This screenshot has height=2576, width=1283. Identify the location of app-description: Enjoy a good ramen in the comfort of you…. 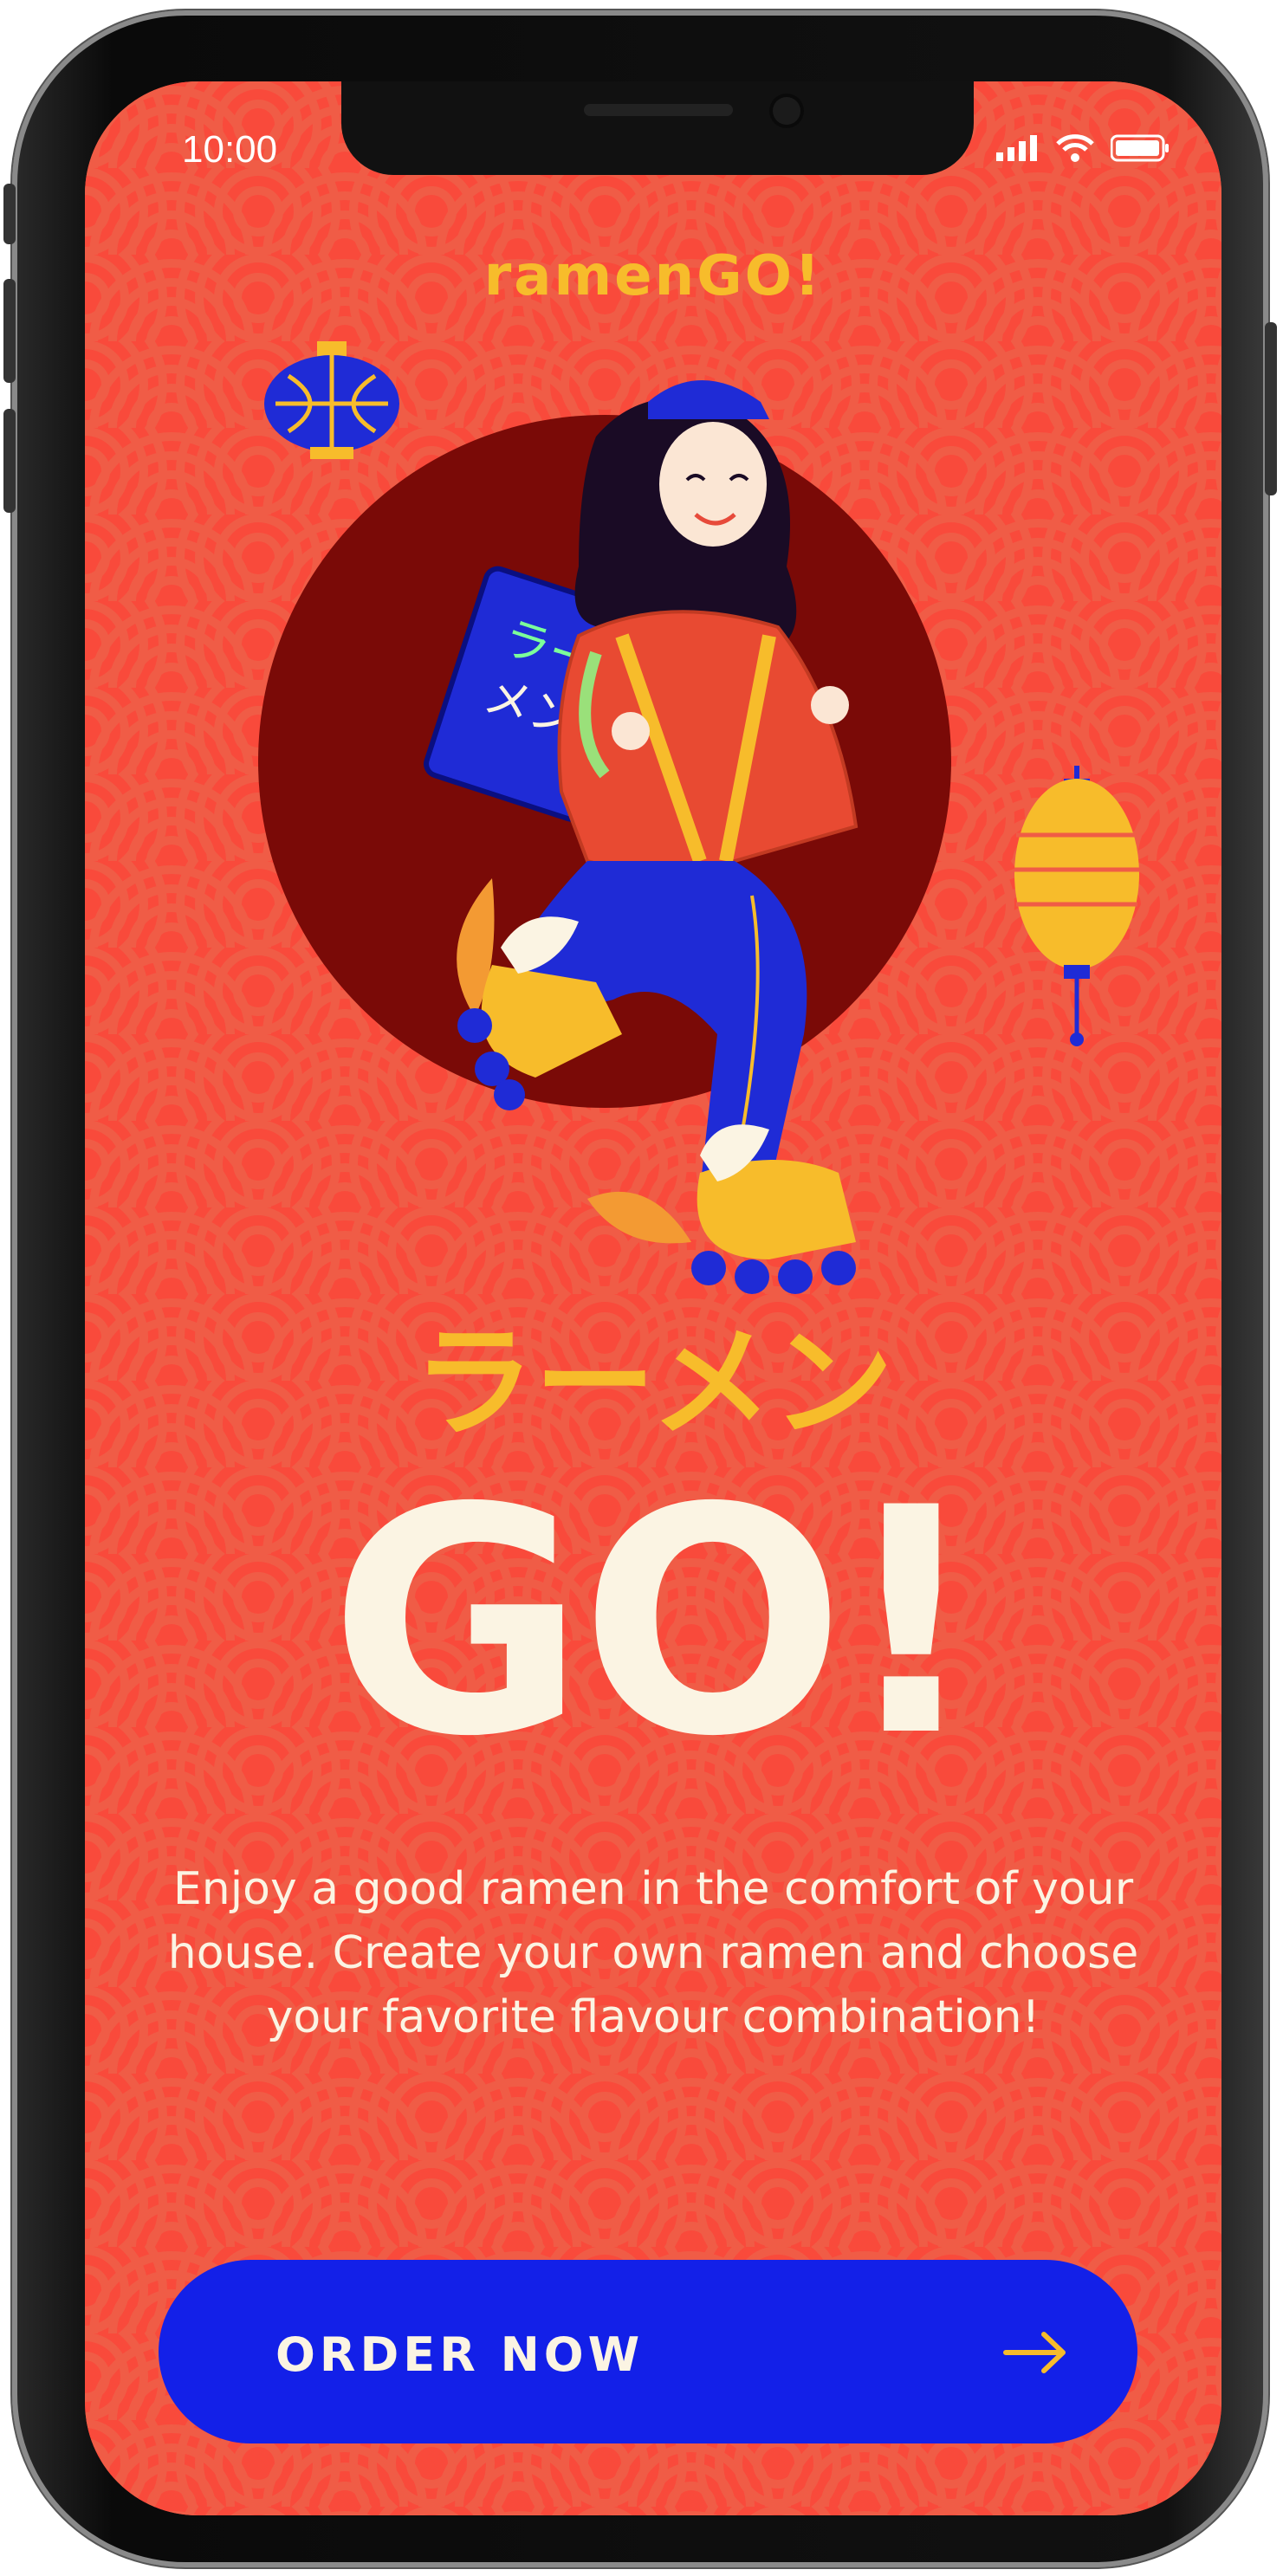
(653, 1953).